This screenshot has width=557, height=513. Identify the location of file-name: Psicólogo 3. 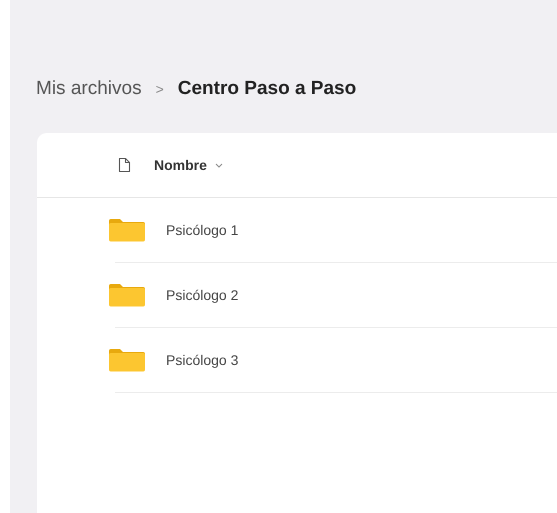
(202, 360).